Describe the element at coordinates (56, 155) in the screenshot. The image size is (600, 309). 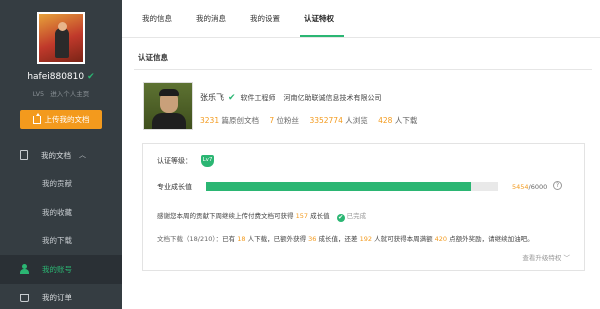
I see `sidebar-item-label: 我的文档` at that location.